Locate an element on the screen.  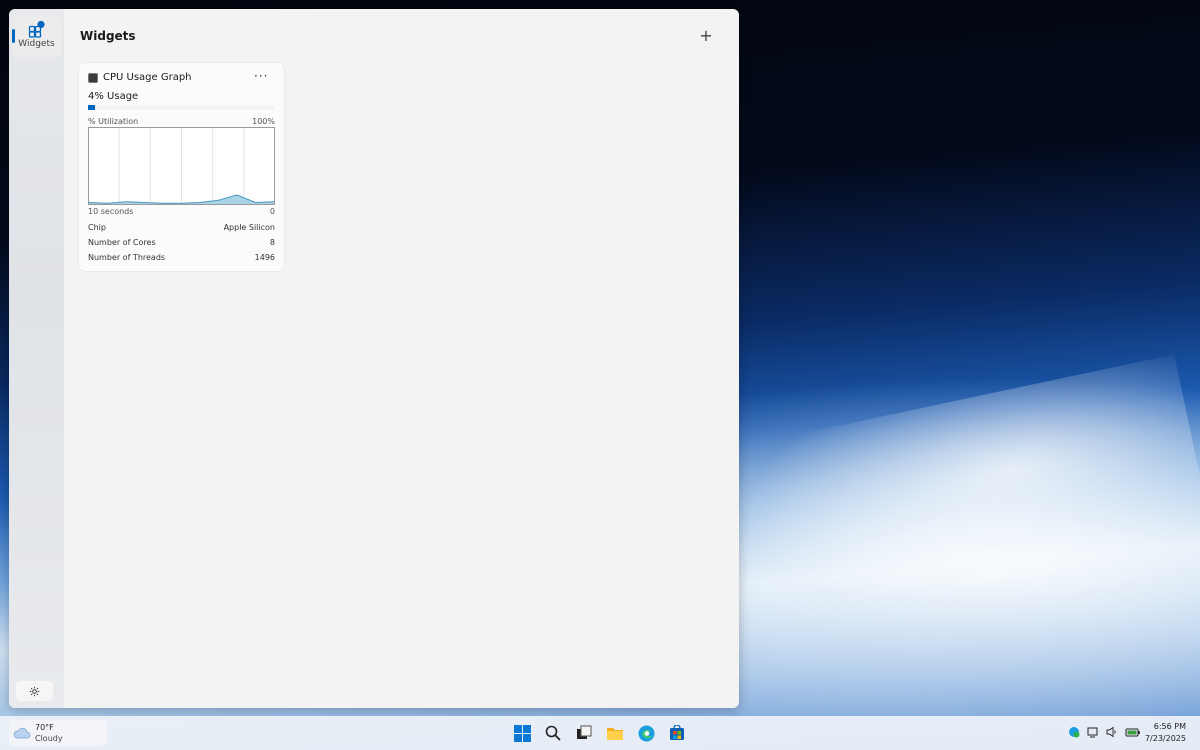
edge-icon is located at coordinates (646, 733).